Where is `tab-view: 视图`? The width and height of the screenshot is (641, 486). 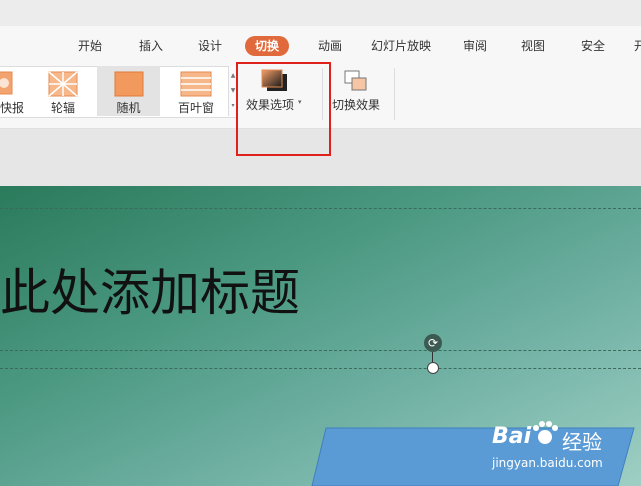
tab-view: 视图 is located at coordinates (533, 46).